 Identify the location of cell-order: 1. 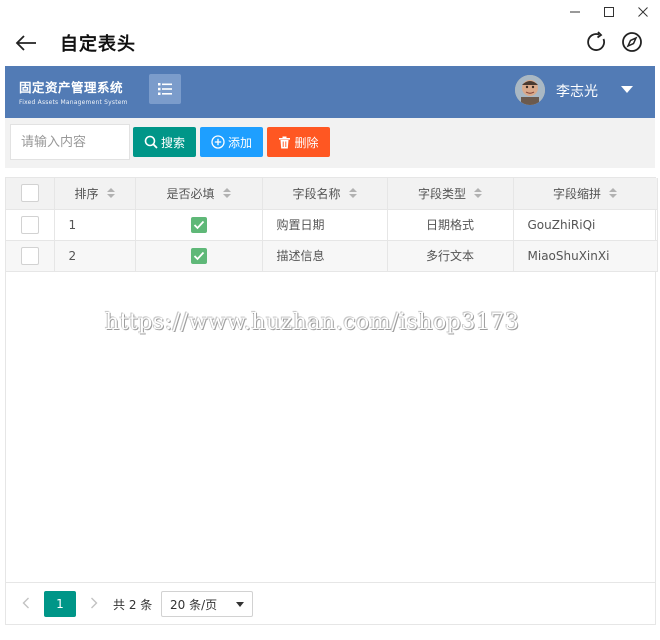
(95, 225).